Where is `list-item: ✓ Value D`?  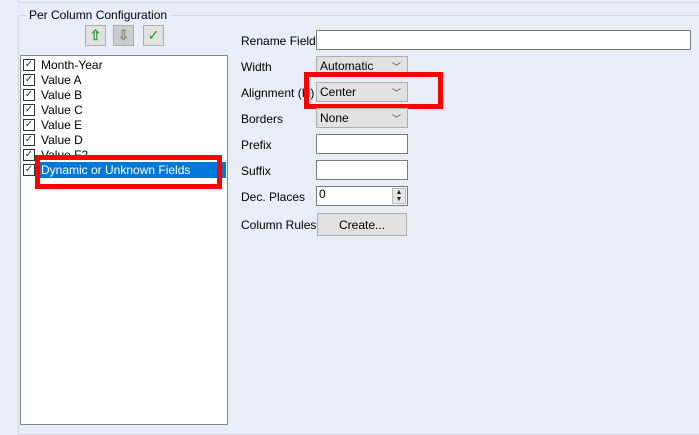 list-item: ✓ Value D is located at coordinates (124, 139).